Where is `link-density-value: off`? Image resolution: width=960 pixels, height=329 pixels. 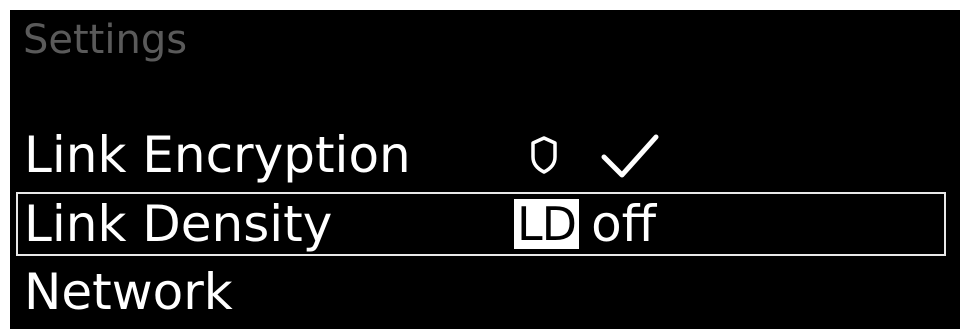 link-density-value: off is located at coordinates (624, 224).